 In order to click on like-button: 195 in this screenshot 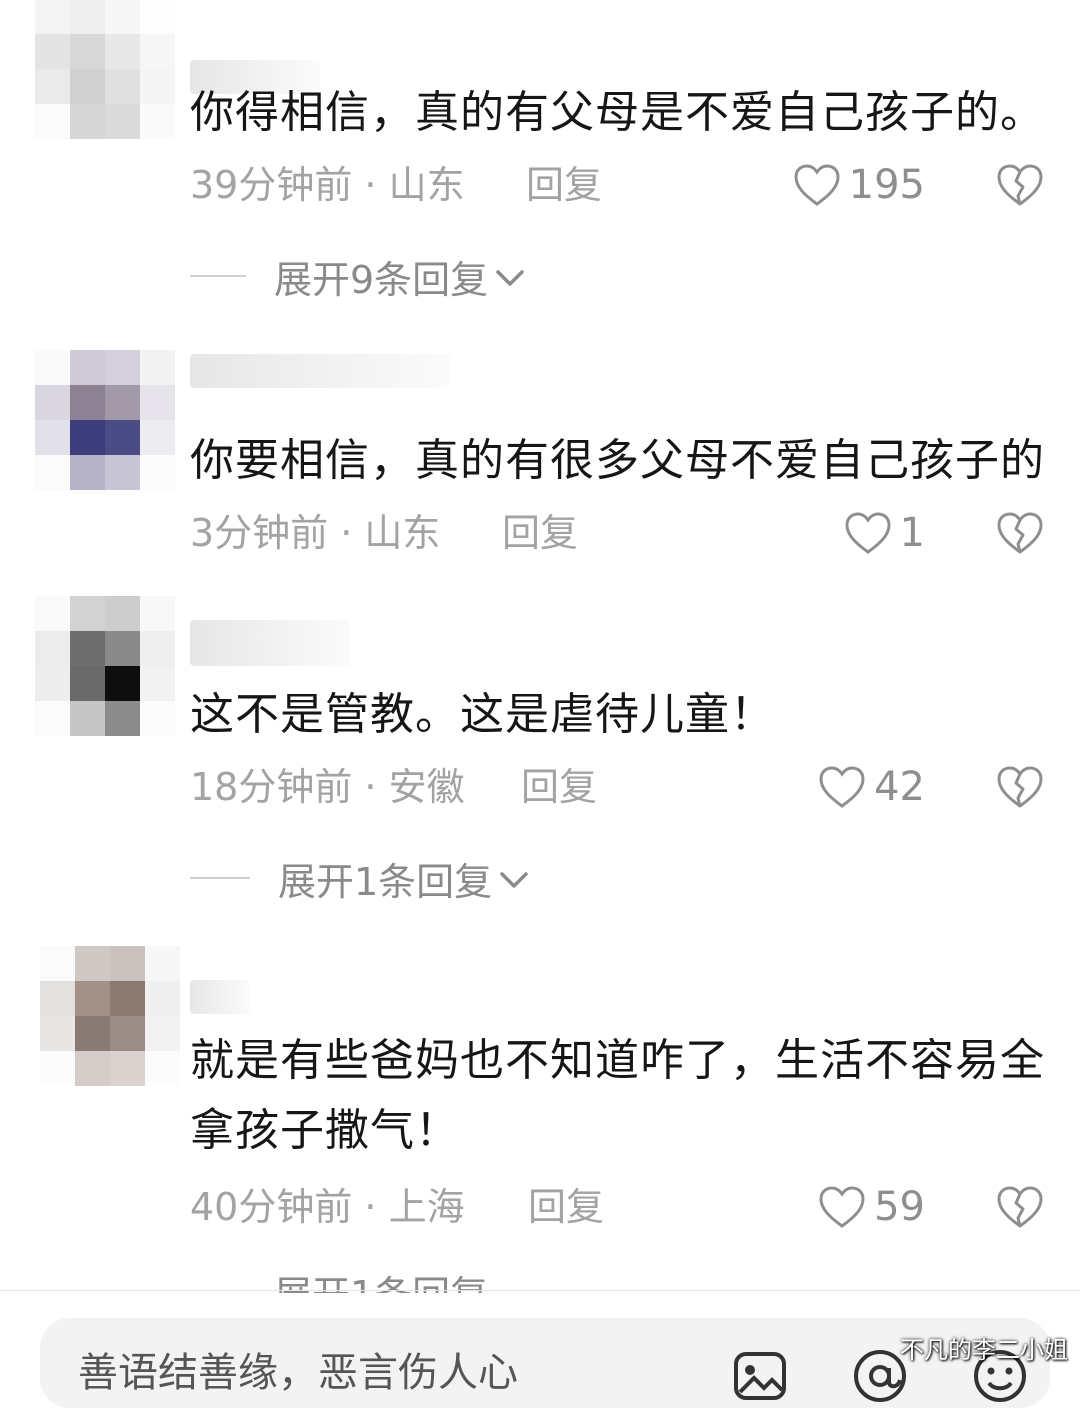, I will do `click(859, 185)`.